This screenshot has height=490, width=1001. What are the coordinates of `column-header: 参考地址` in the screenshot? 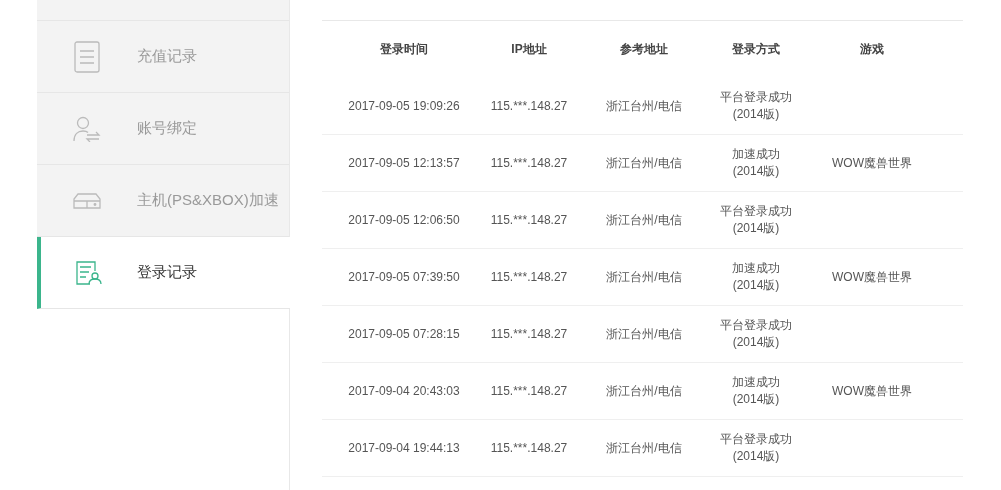 It's located at (644, 49).